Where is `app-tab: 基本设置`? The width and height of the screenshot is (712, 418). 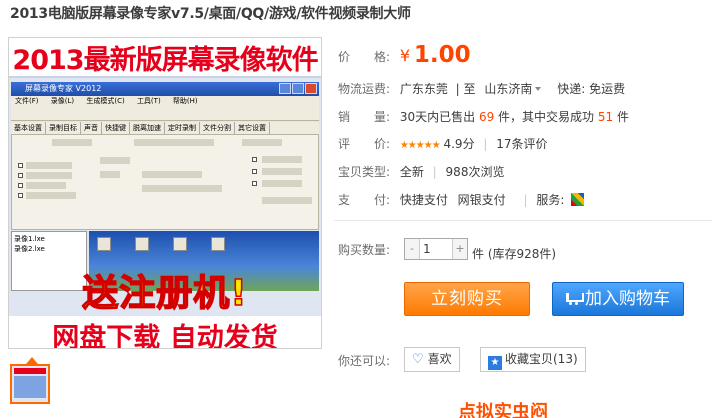 app-tab: 基本设置 is located at coordinates (28, 128).